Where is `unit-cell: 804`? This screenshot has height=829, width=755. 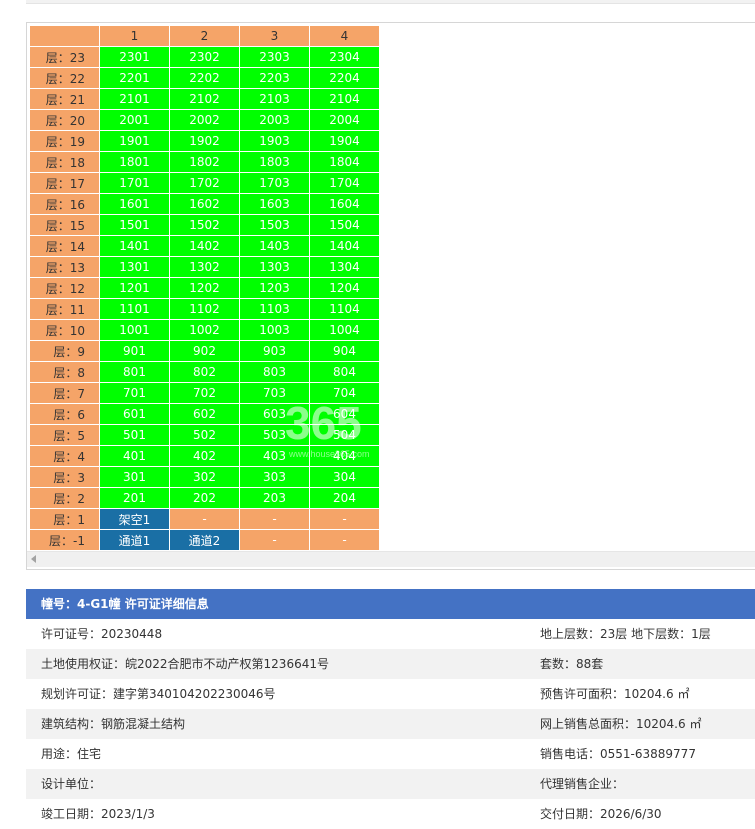
unit-cell: 804 is located at coordinates (344, 372).